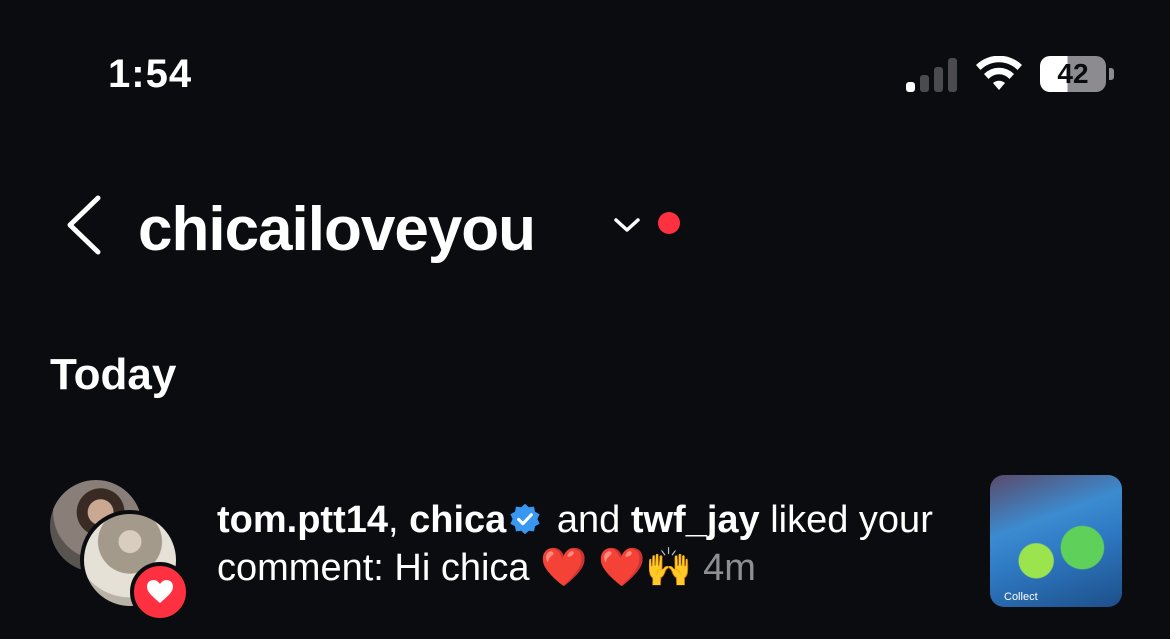 Image resolution: width=1170 pixels, height=639 pixels. Describe the element at coordinates (86, 225) in the screenshot. I see `back-button` at that location.